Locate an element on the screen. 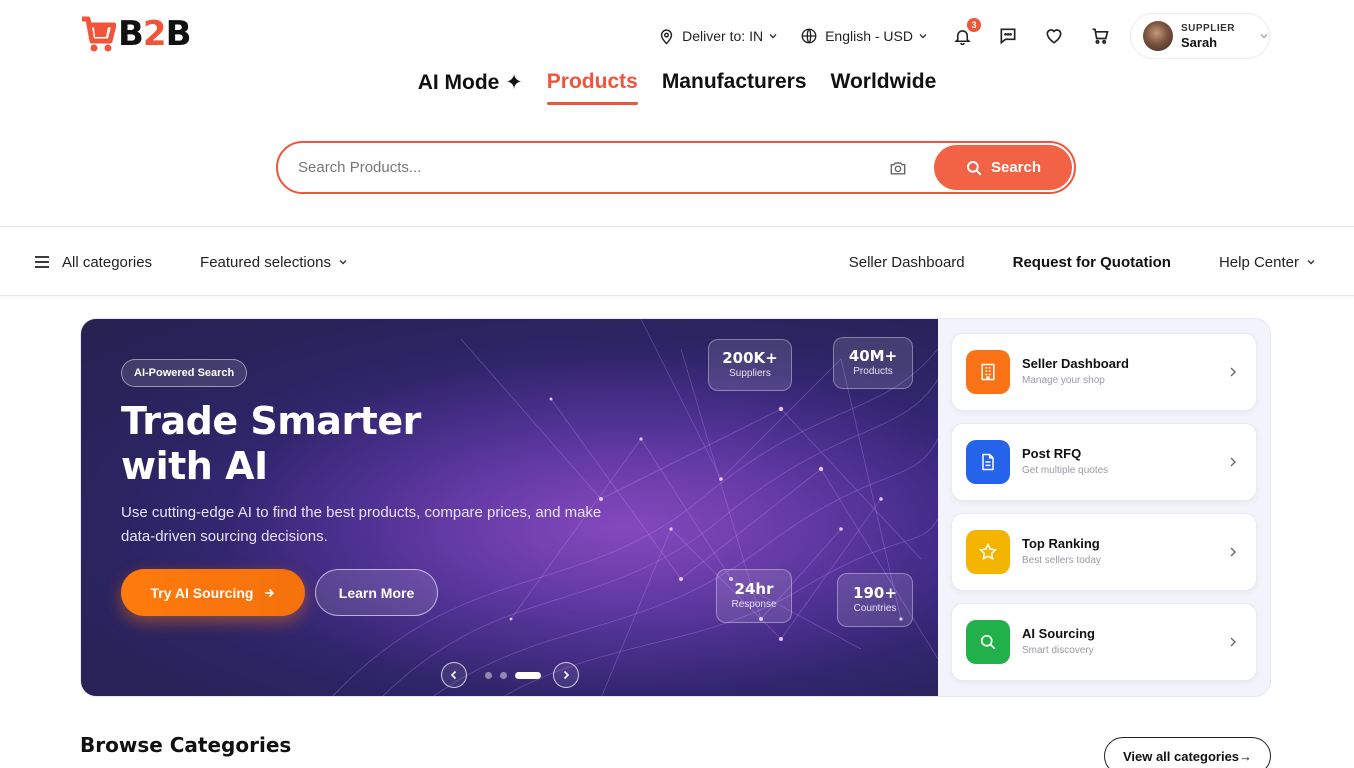  search-bar: Search is located at coordinates (676, 167).